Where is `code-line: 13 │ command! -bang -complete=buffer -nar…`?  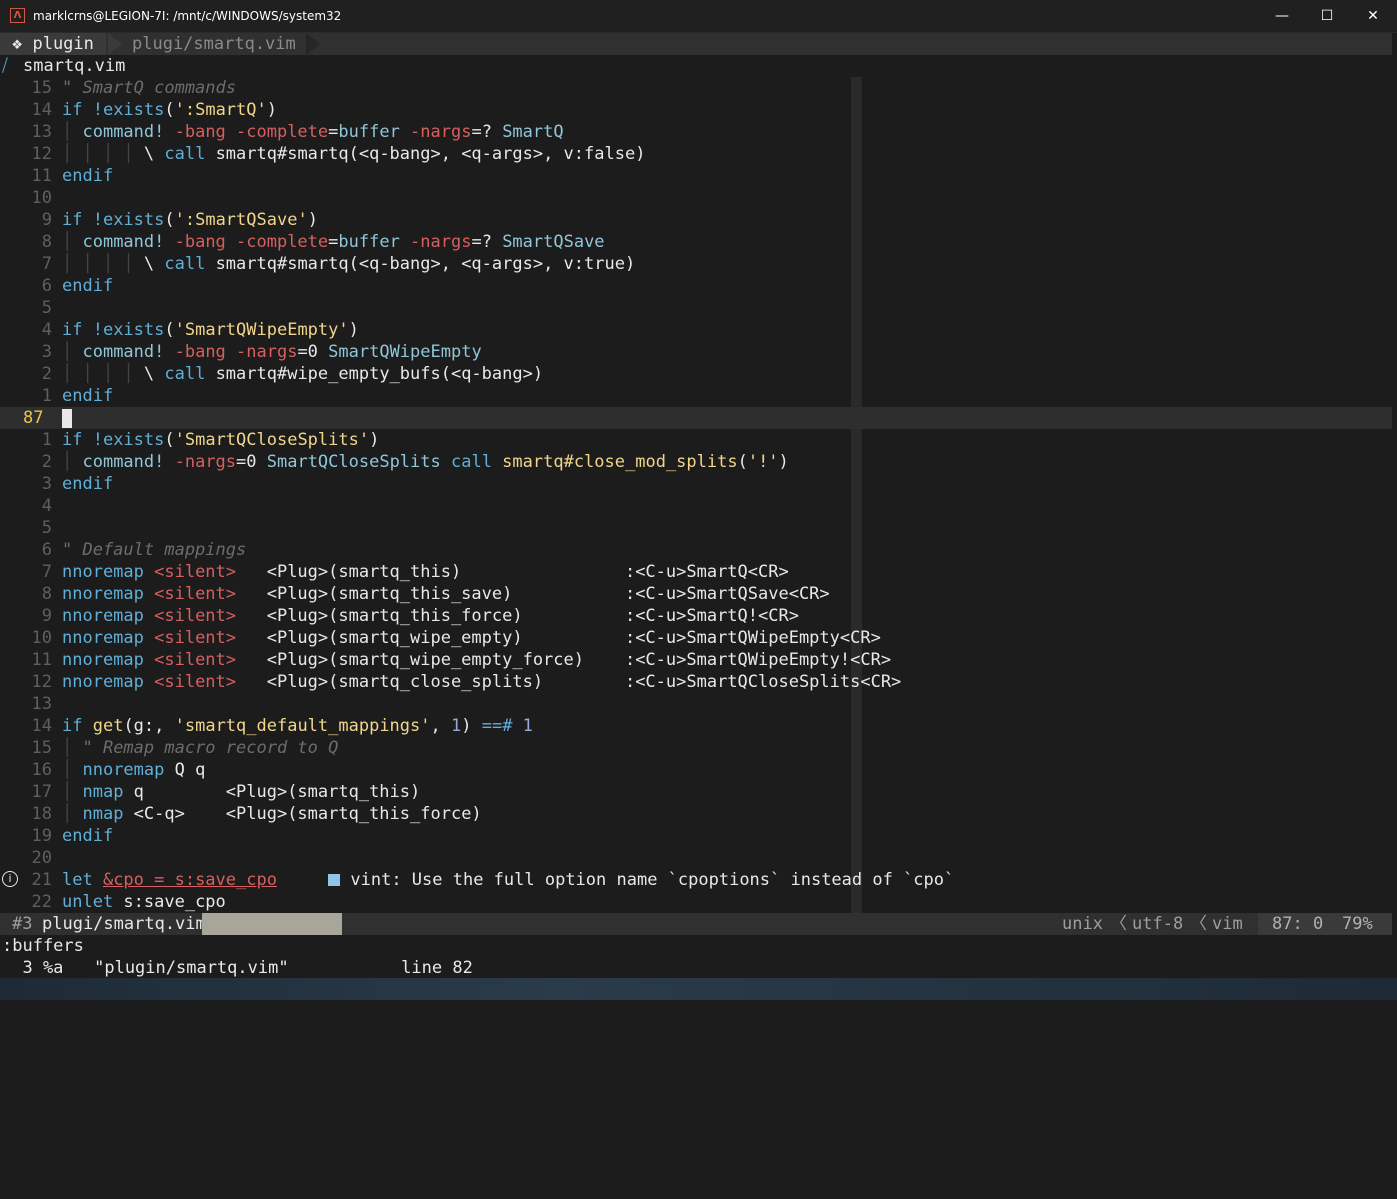
code-line: 13 │ command! -bang -complete=buffer -nar… is located at coordinates (698, 132).